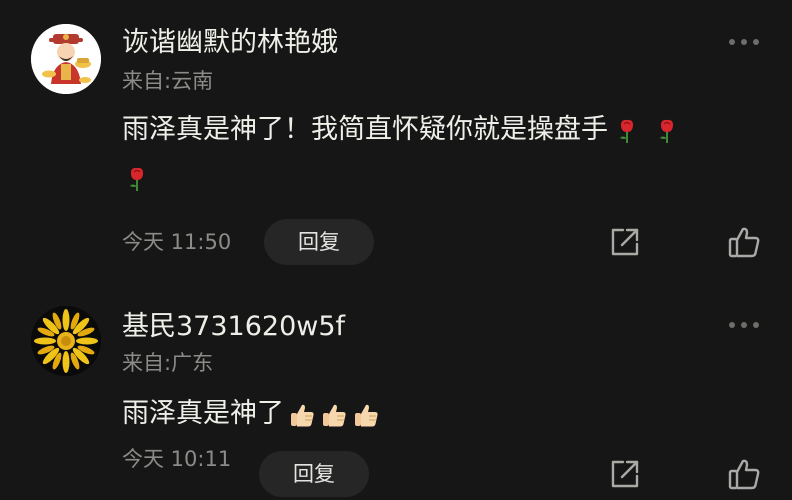  Describe the element at coordinates (177, 242) in the screenshot. I see `timestamp: 今天 11:50` at that location.